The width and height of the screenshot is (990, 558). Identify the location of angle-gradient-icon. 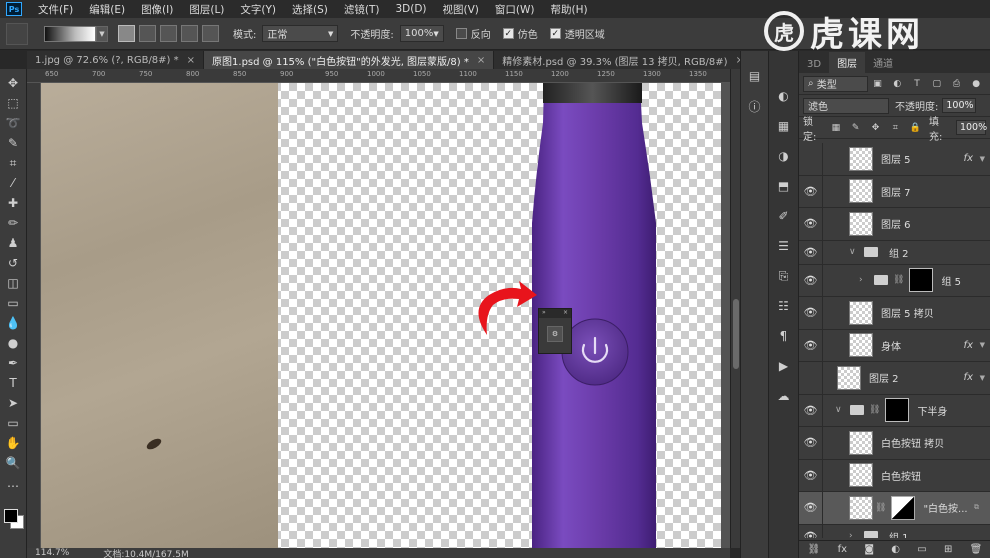
(168, 33).